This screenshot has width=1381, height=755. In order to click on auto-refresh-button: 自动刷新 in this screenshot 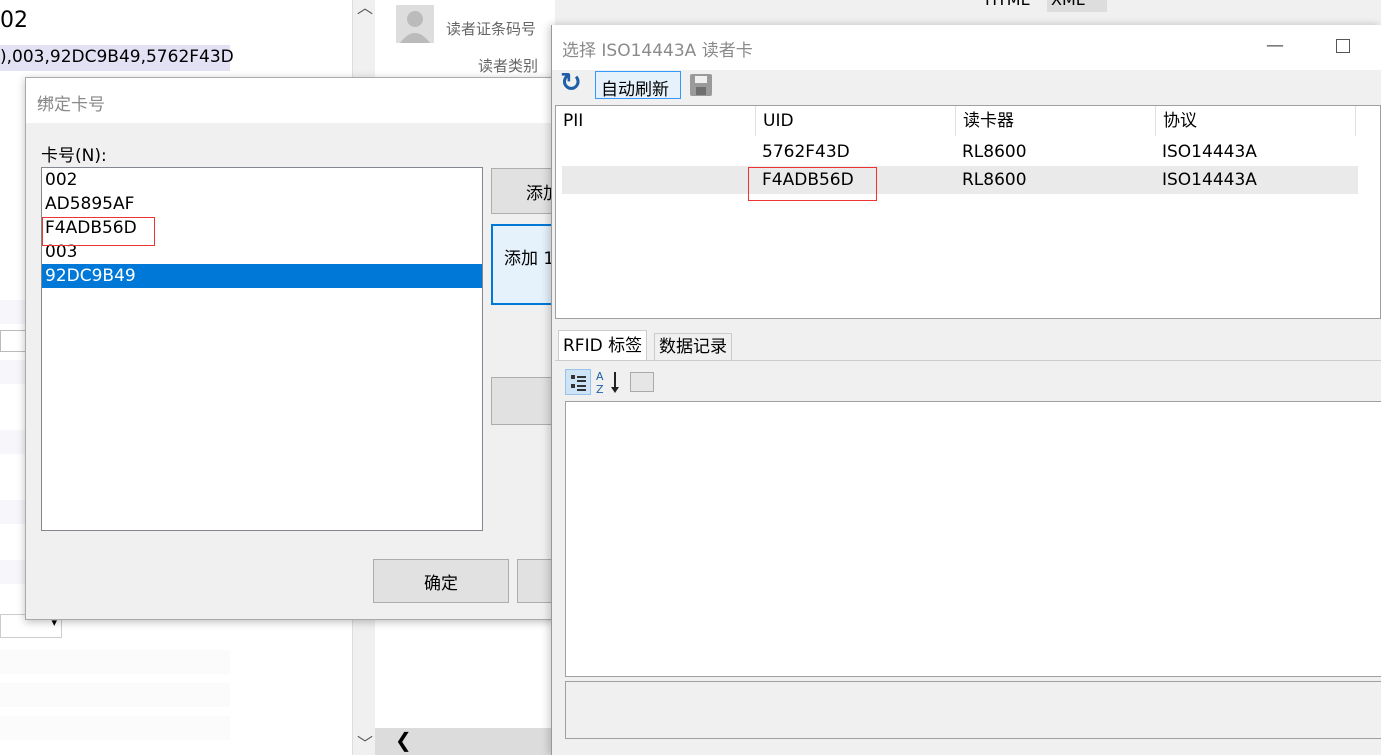, I will do `click(638, 85)`.